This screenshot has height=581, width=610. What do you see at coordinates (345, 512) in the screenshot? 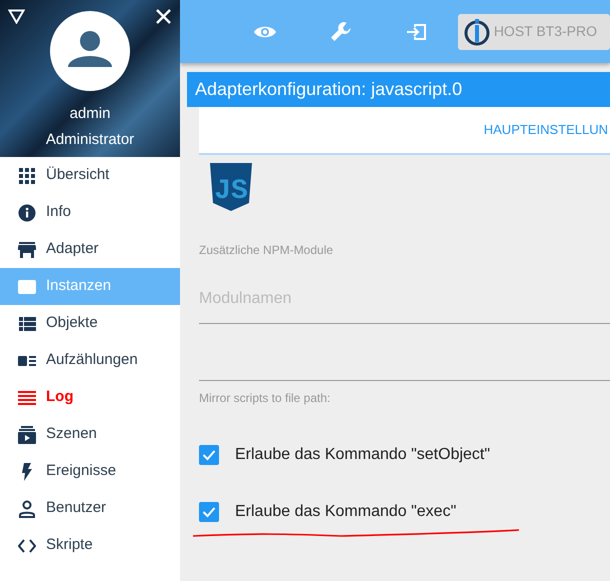
I see `checkbox-label: Erlaube das Kommando "exec"` at bounding box center [345, 512].